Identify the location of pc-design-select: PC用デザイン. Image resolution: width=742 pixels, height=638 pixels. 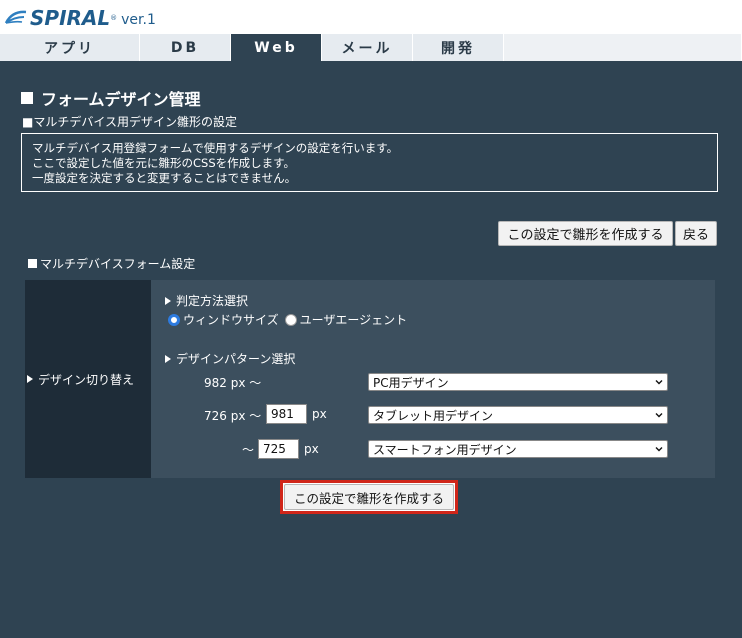
(518, 382).